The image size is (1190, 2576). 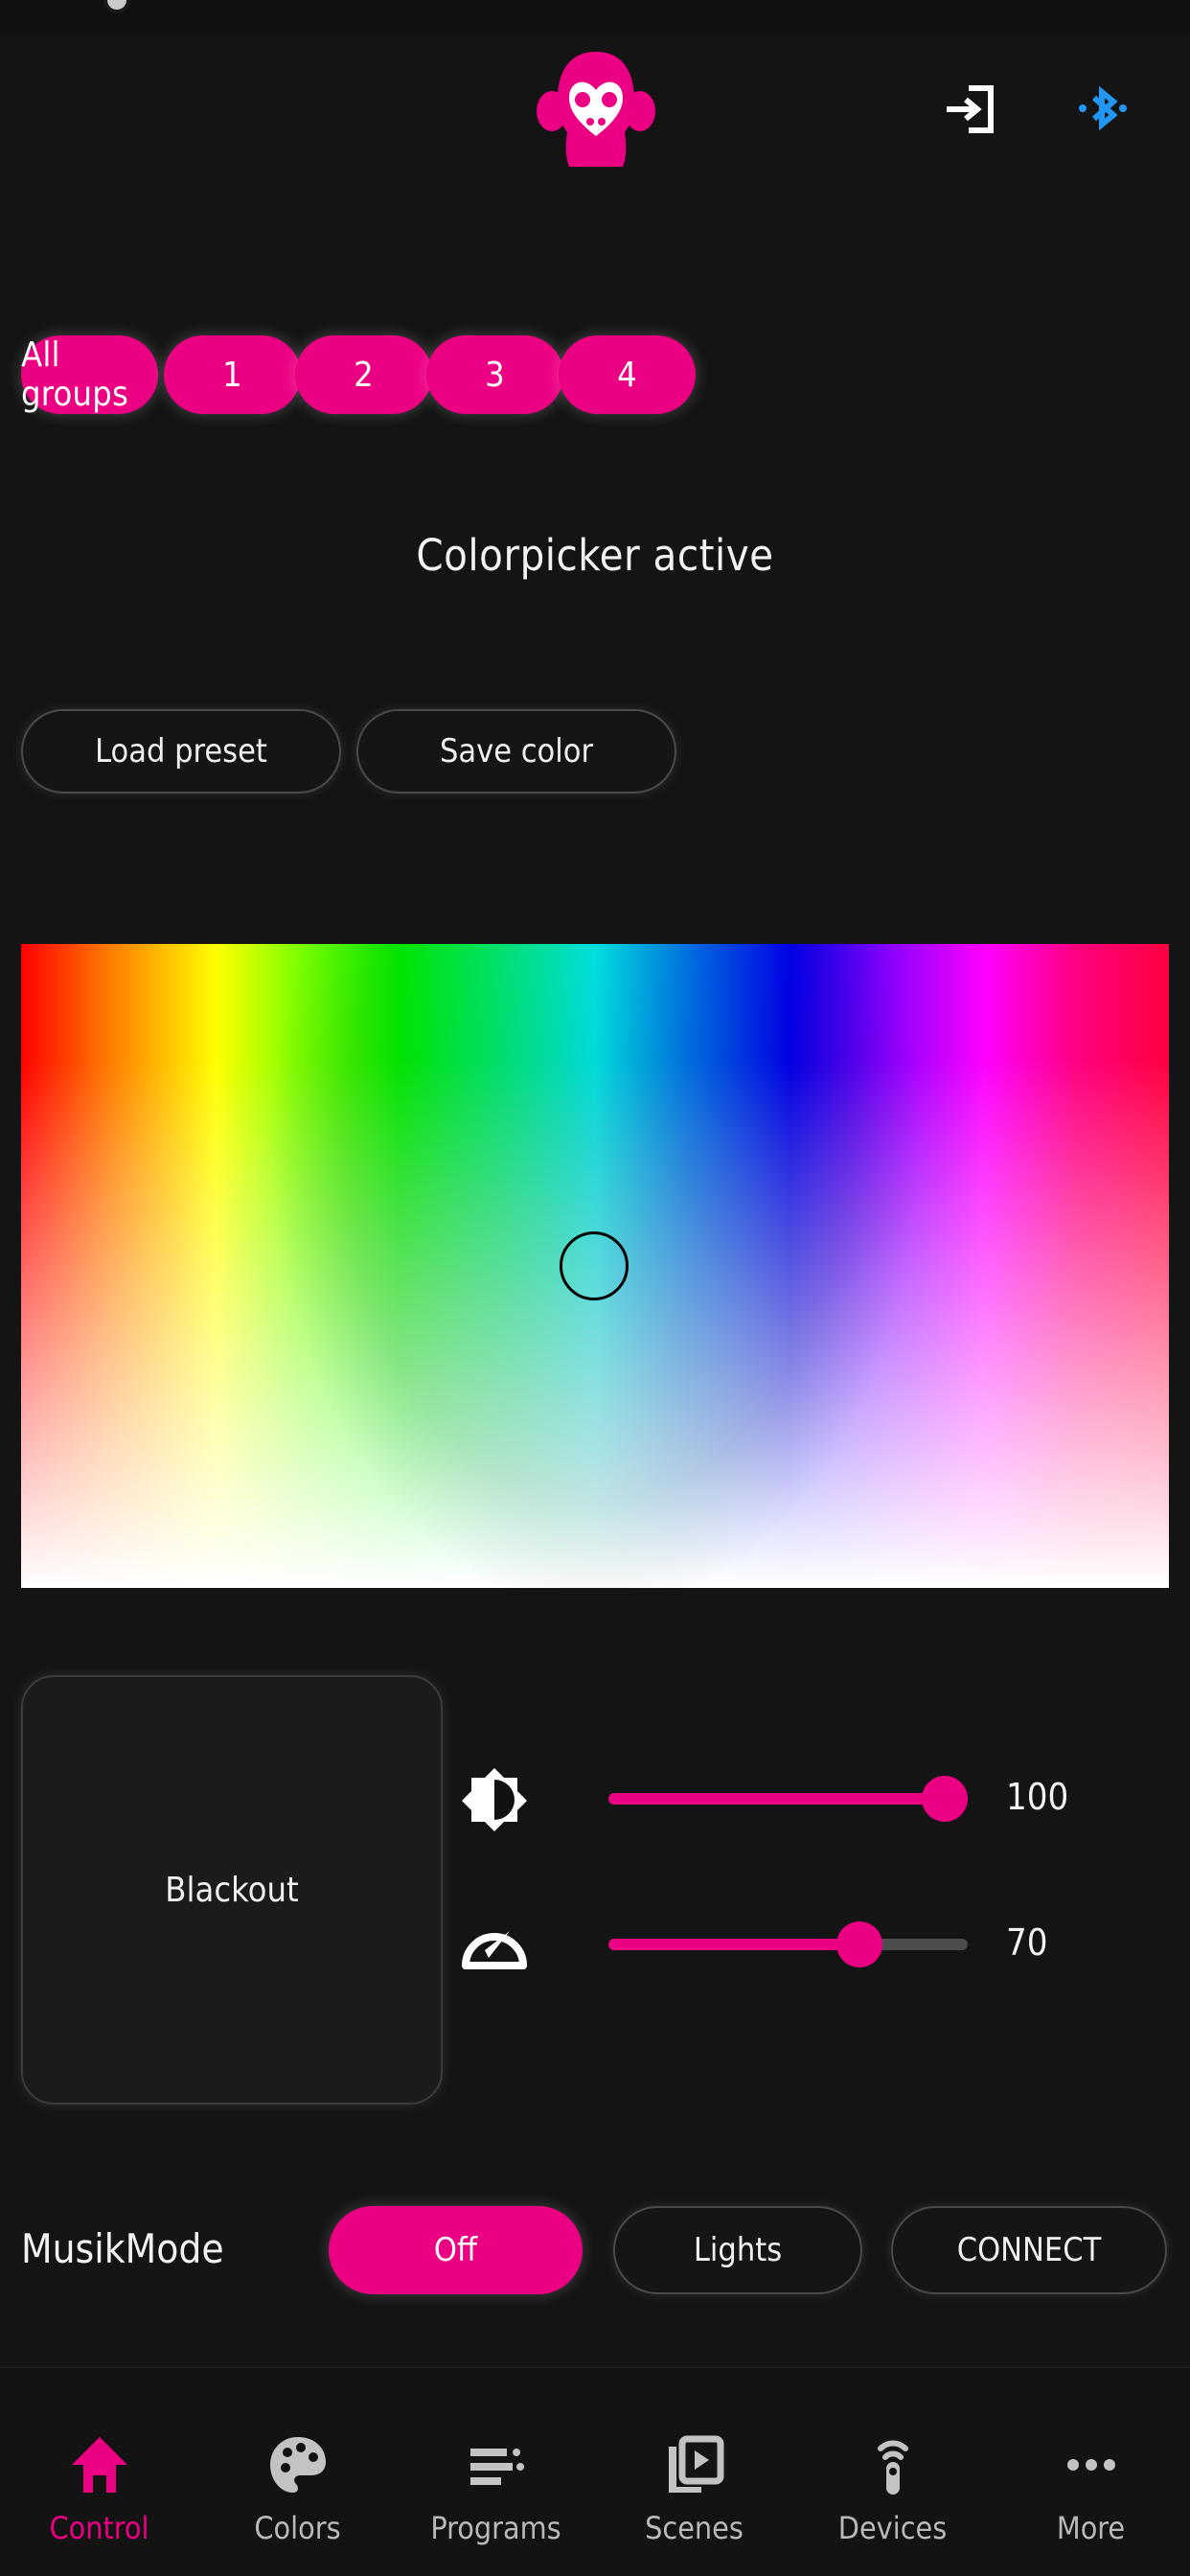 I want to click on nav-label-control: Control, so click(x=99, y=2528).